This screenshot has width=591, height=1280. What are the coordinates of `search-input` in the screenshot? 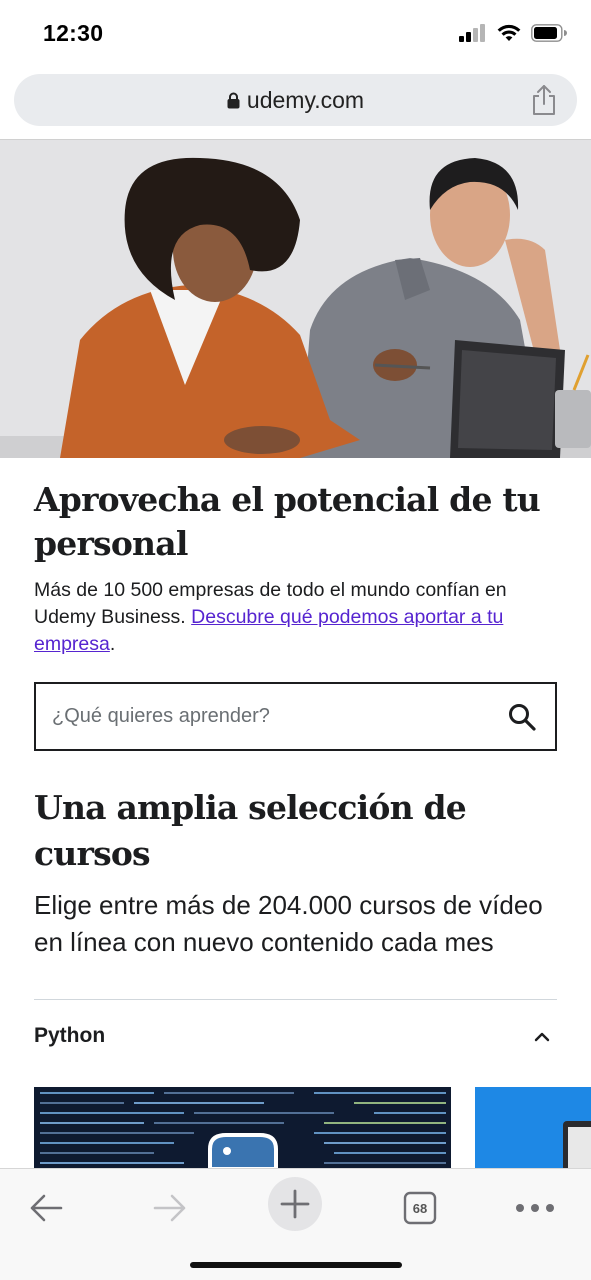 It's located at (272, 716).